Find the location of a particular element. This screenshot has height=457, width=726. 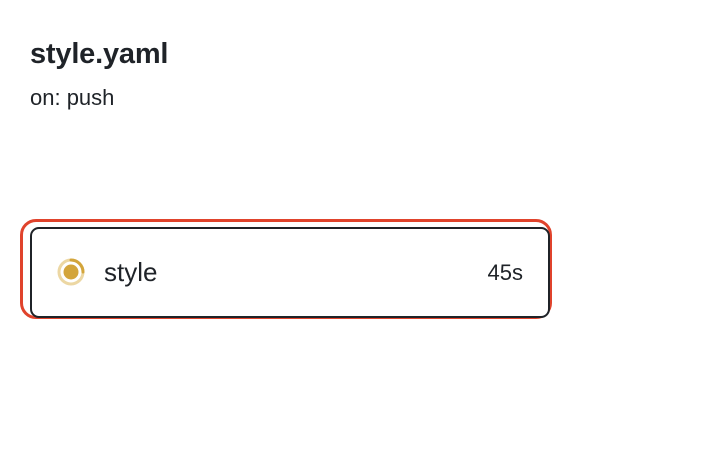

job-card-style: style 45s is located at coordinates (290, 272).